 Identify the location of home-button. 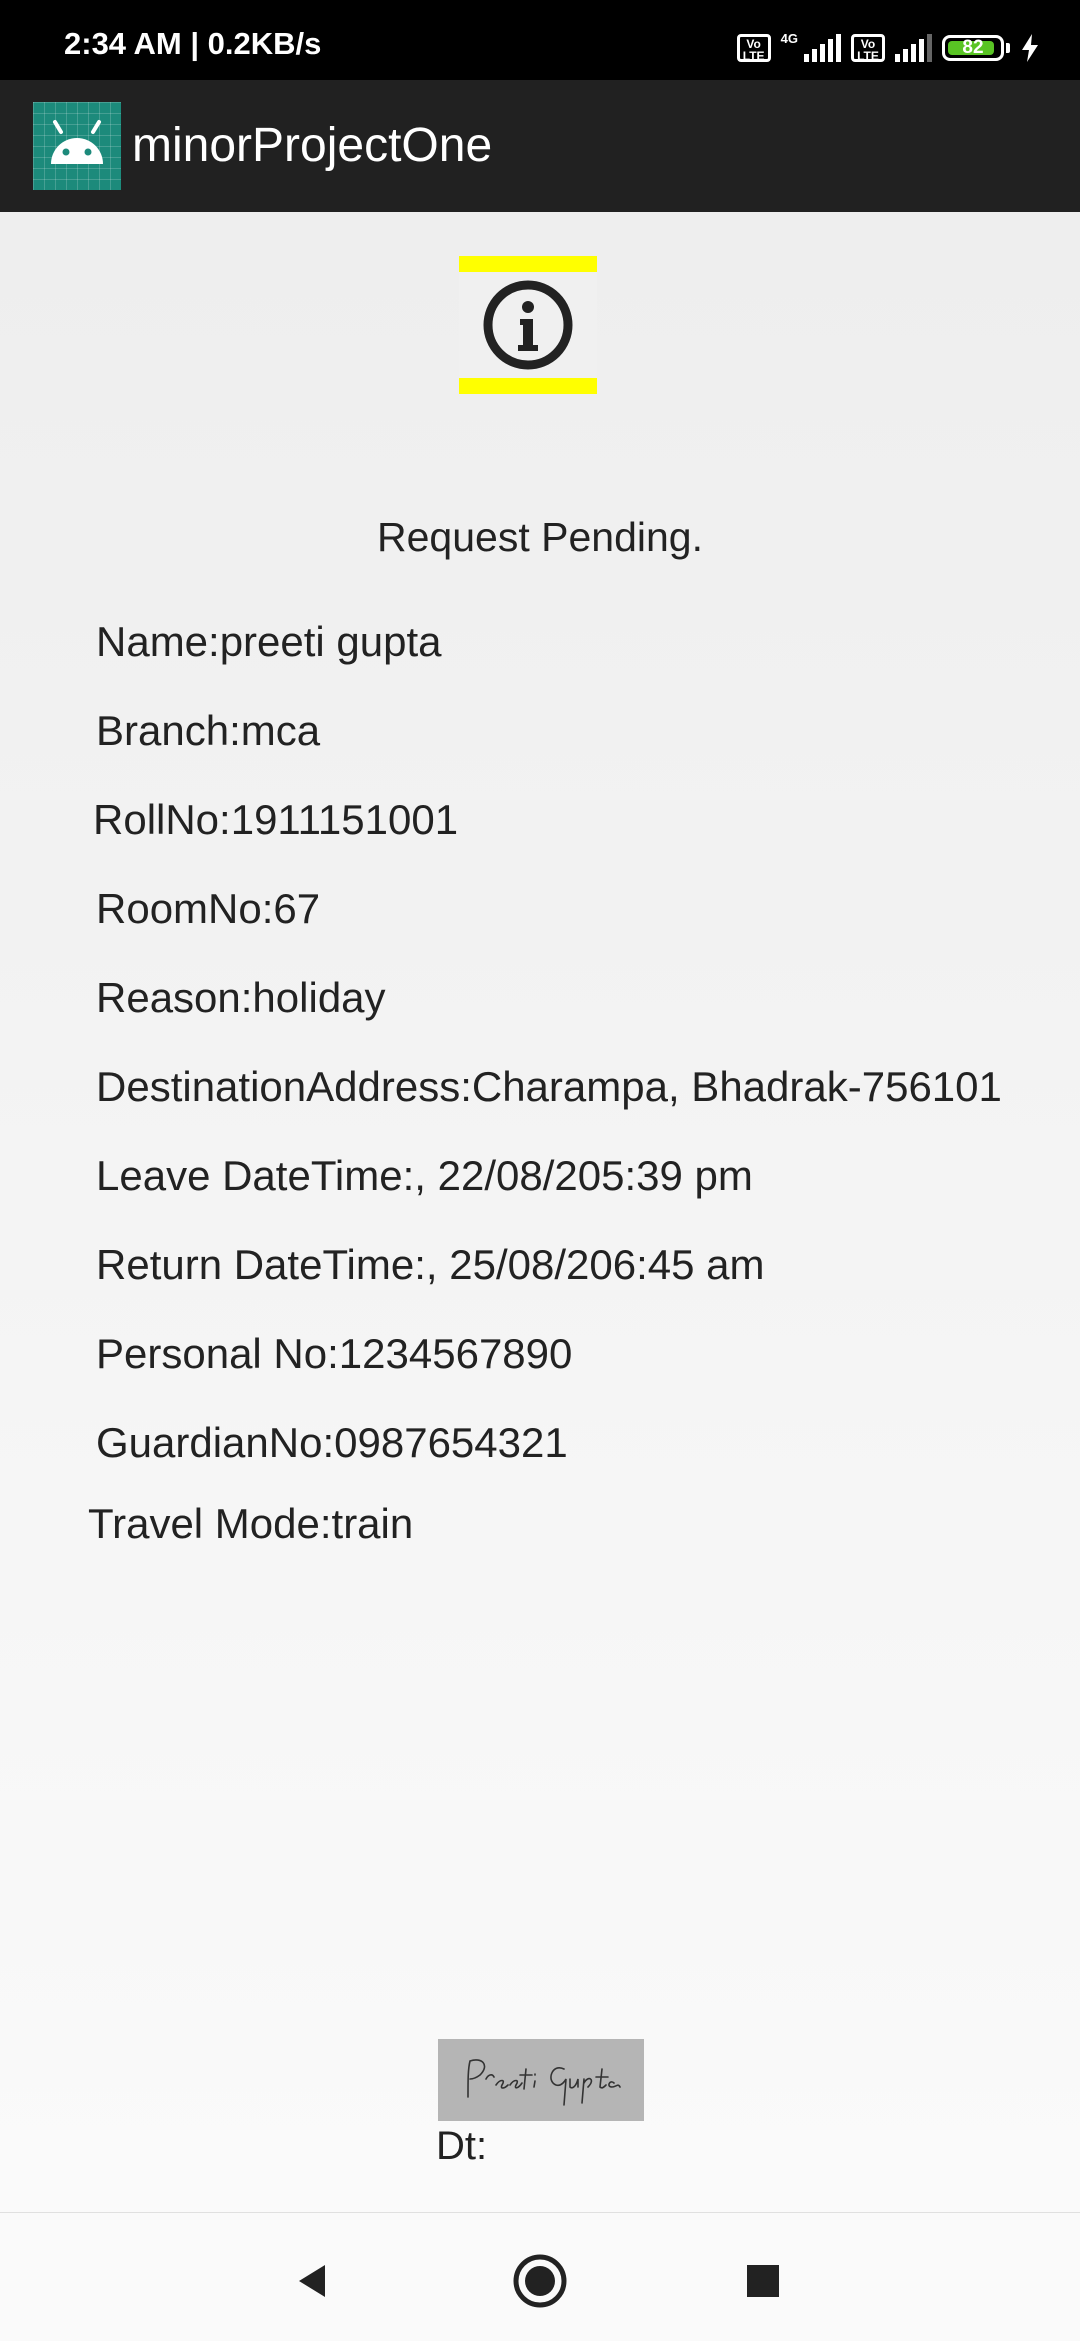
(540, 2281).